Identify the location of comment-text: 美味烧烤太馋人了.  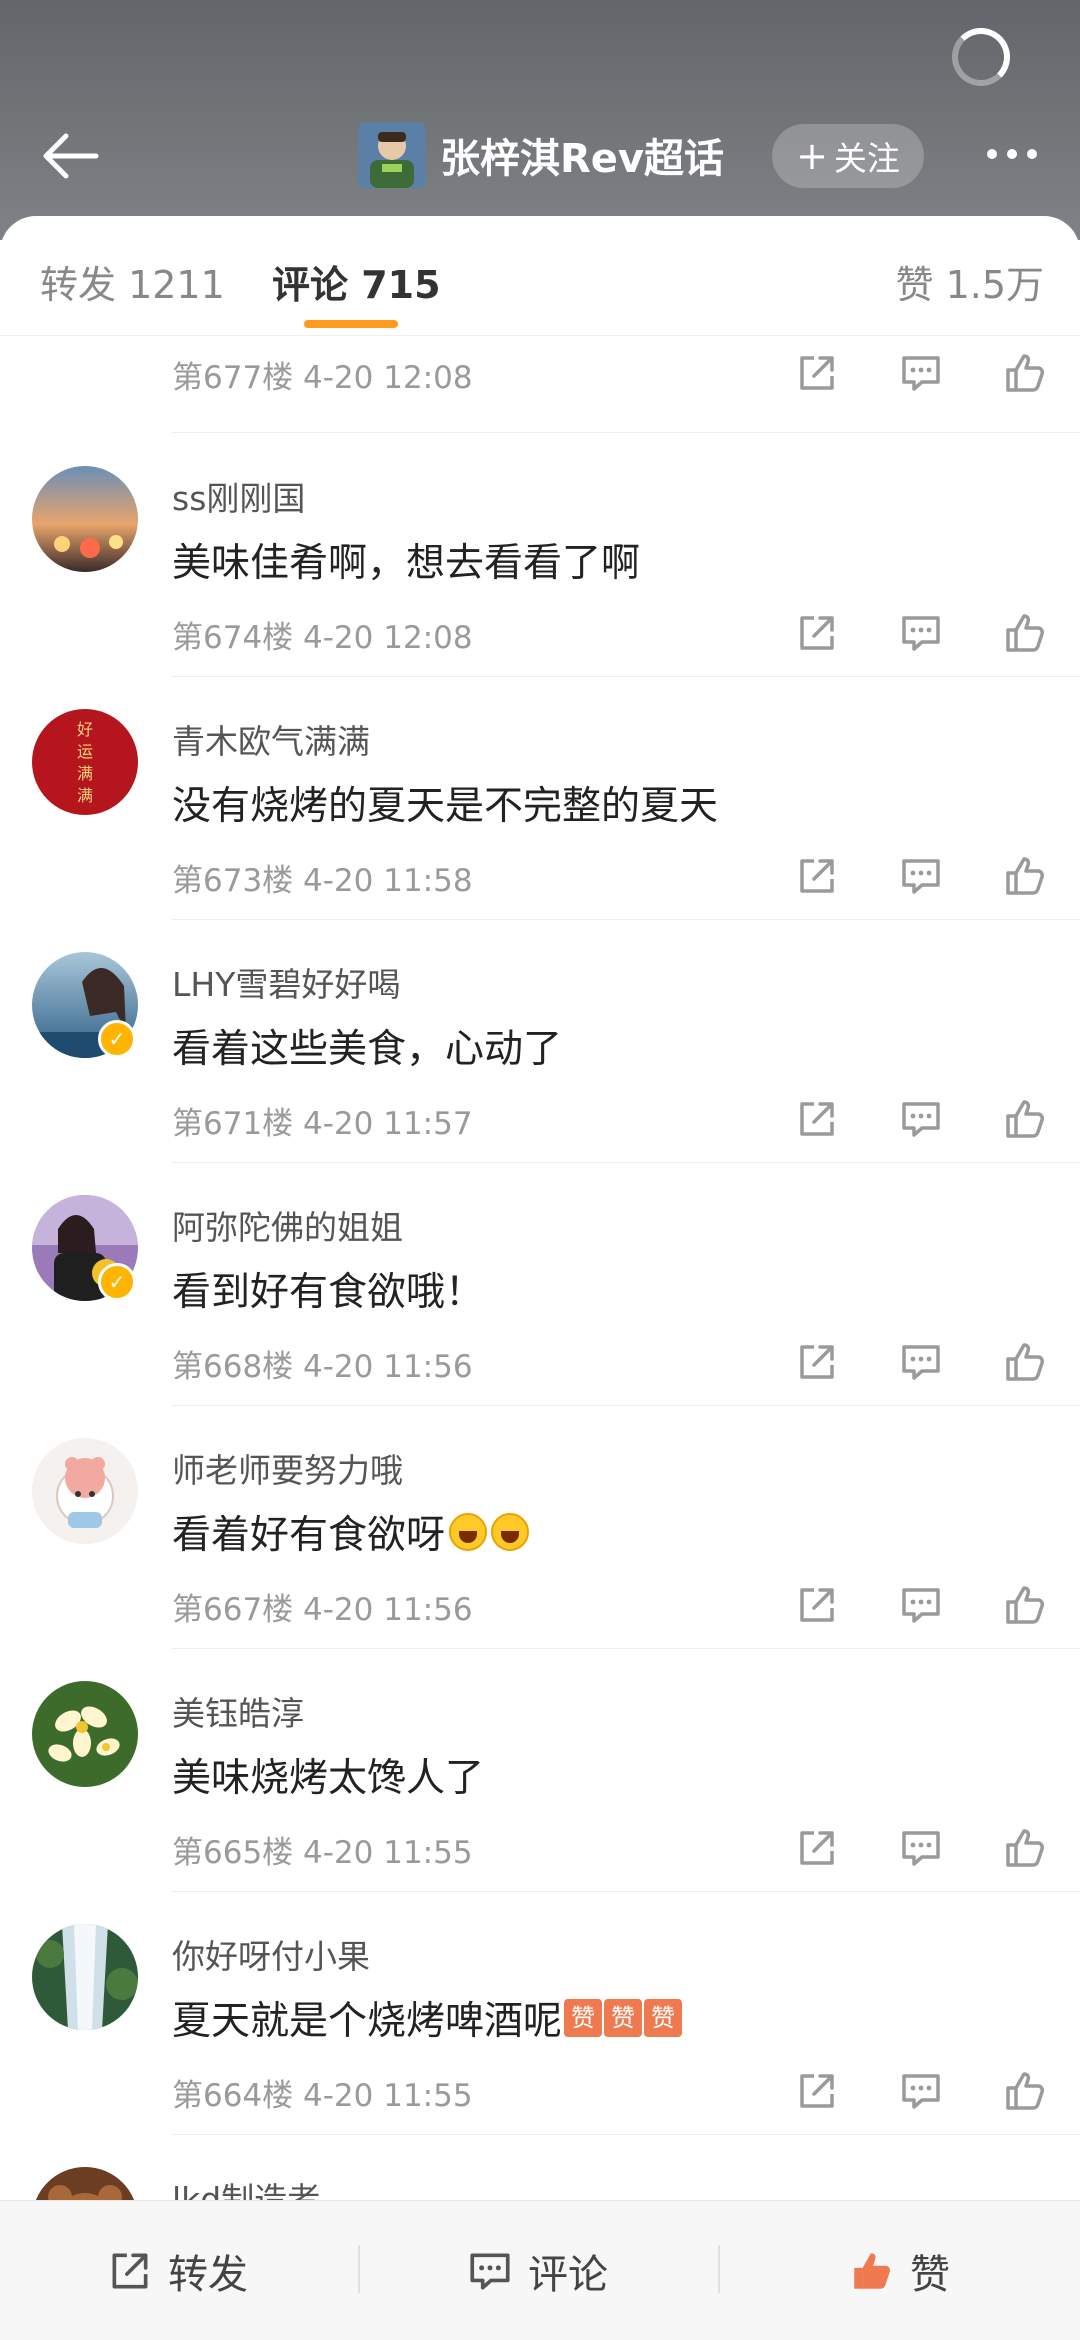
(328, 1775).